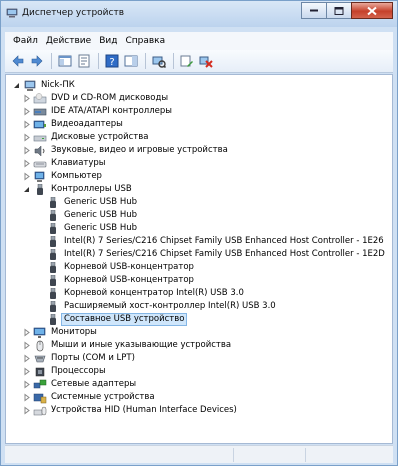 The image size is (398, 466). I want to click on system-devices-icon, so click(40, 398).